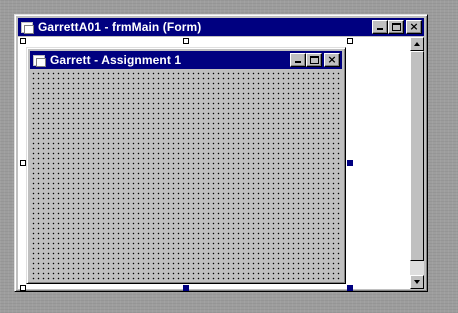 The image size is (458, 313). What do you see at coordinates (186, 41) in the screenshot?
I see `resize-handle-top-center` at bounding box center [186, 41].